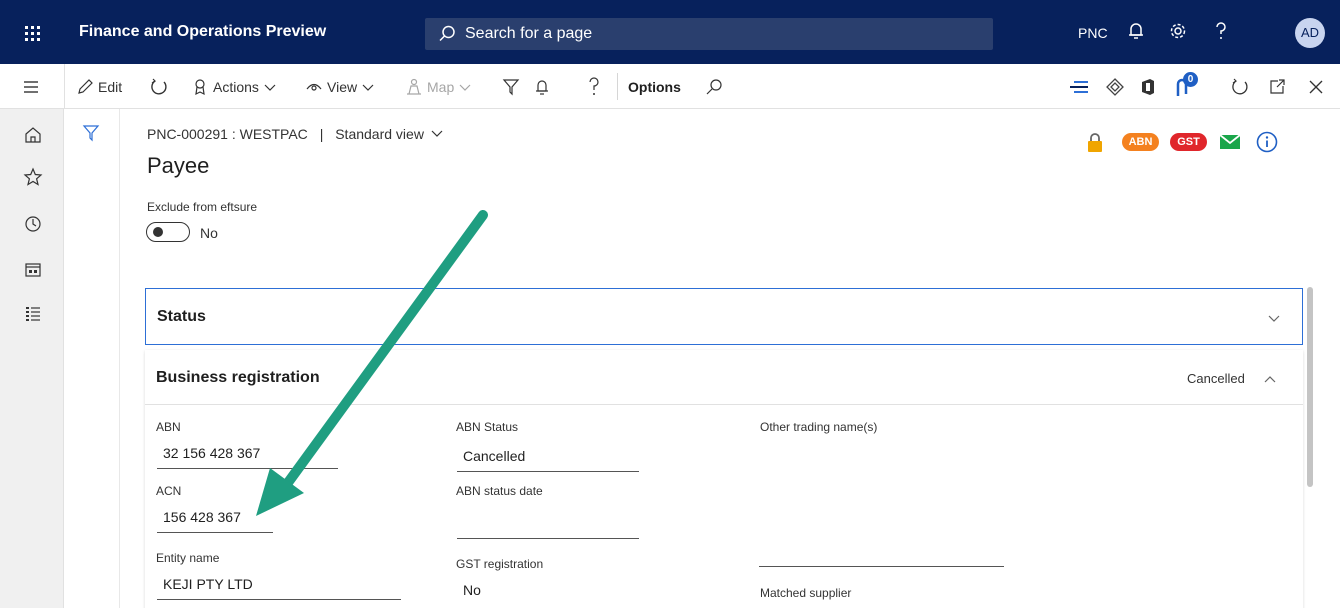 The width and height of the screenshot is (1340, 608). What do you see at coordinates (709, 34) in the screenshot?
I see `global-search-input: Search for a page` at bounding box center [709, 34].